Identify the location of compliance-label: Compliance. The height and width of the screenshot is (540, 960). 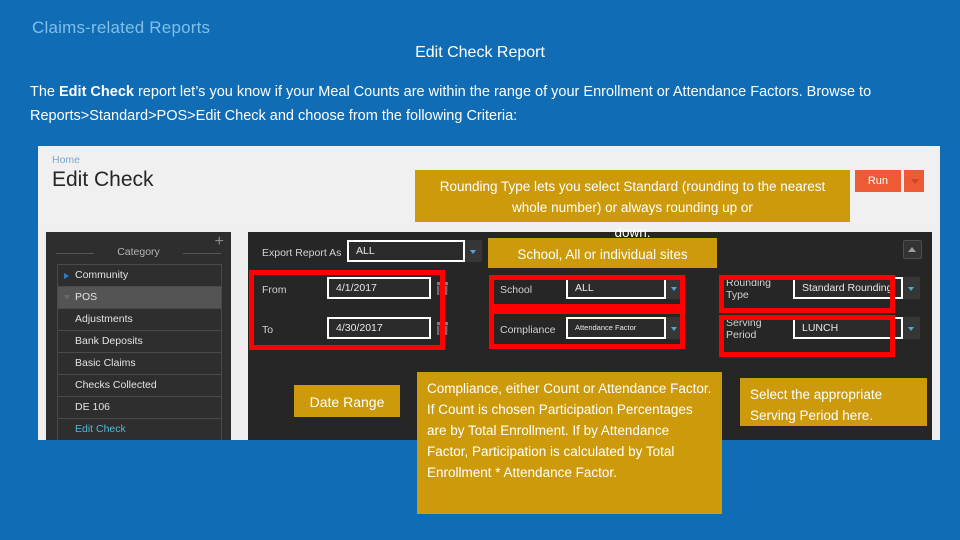
(528, 330).